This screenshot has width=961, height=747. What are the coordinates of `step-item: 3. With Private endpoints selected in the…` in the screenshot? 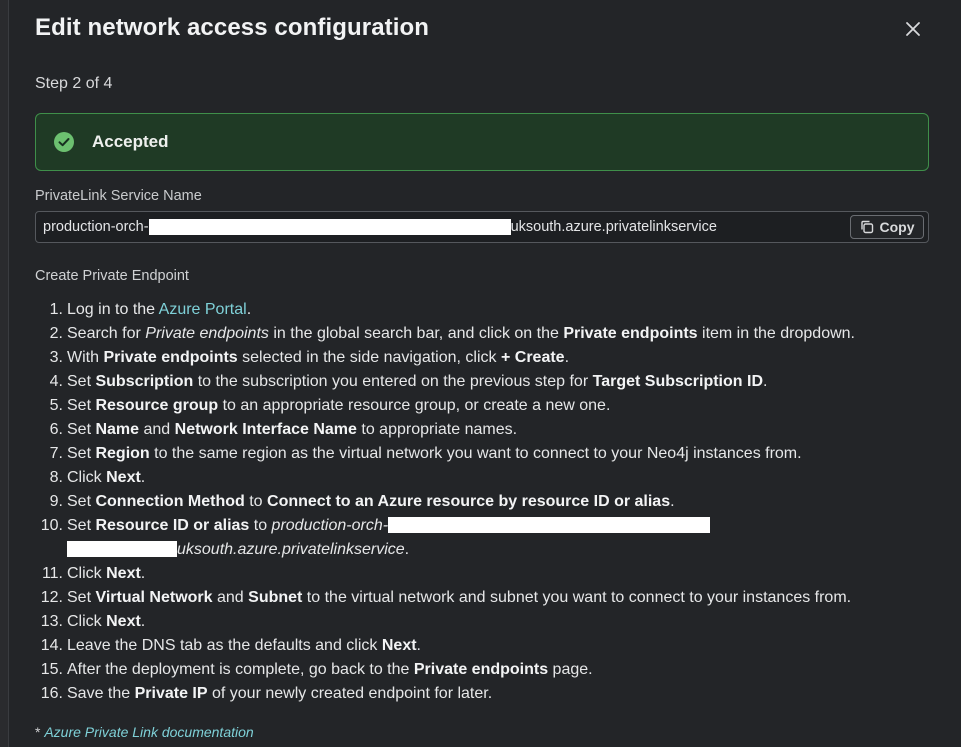 It's located at (485, 358).